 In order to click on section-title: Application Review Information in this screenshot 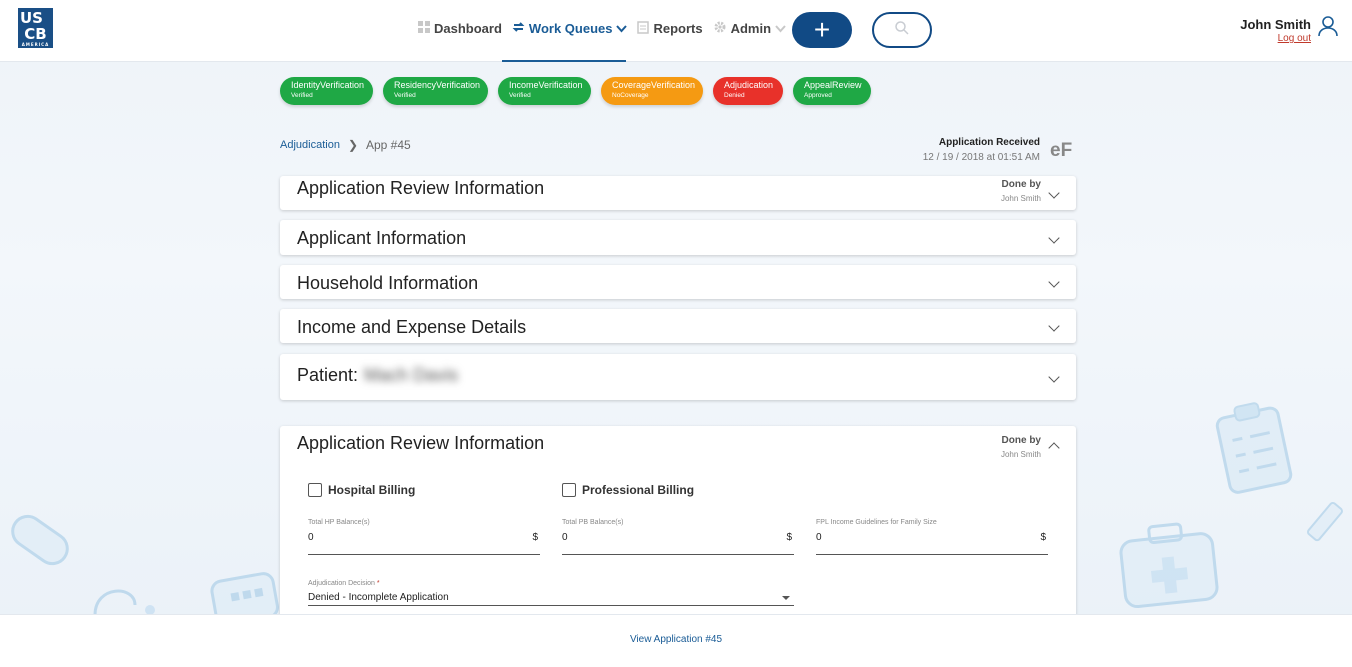, I will do `click(421, 443)`.